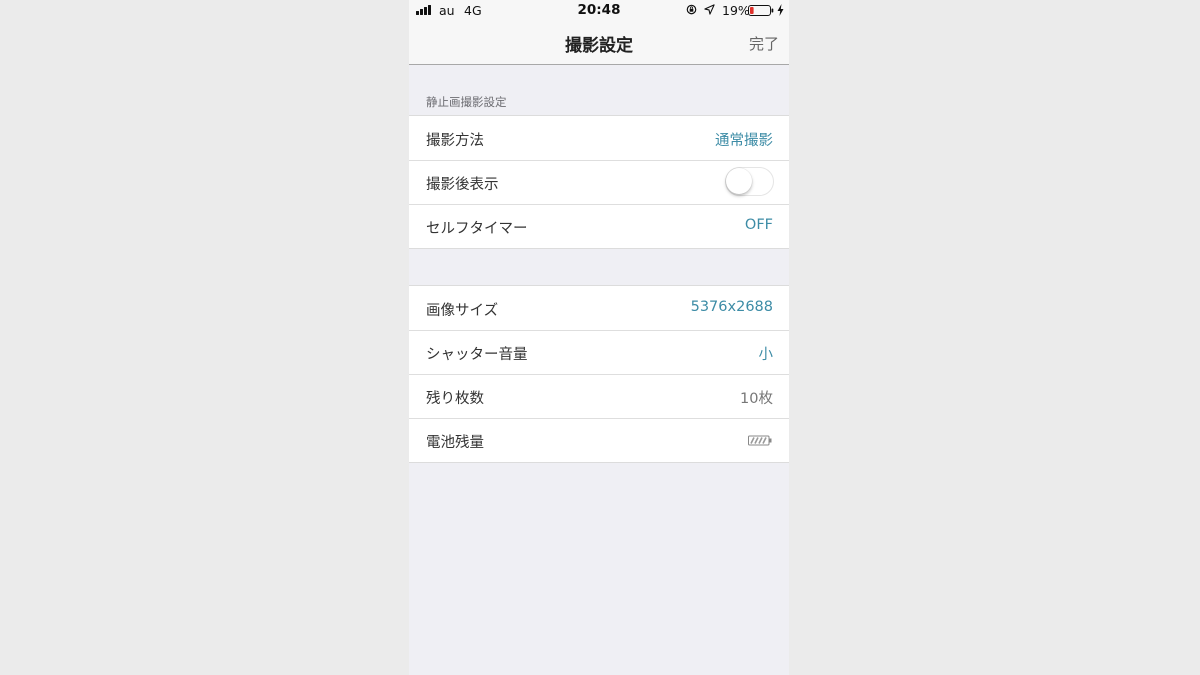 The width and height of the screenshot is (1200, 675). Describe the element at coordinates (599, 138) in the screenshot. I see `shooting-method-row: 撮影方法 通常撮影` at that location.